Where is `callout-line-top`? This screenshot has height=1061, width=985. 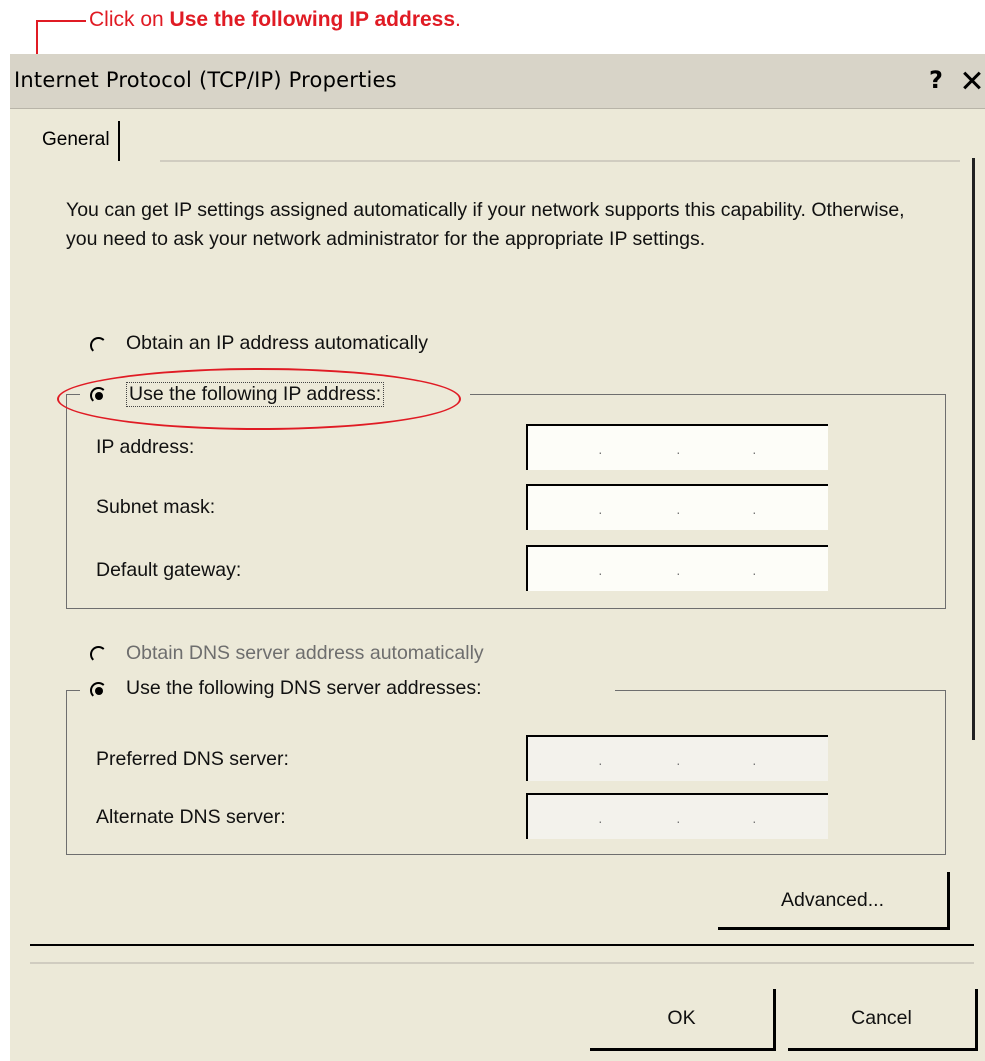 callout-line-top is located at coordinates (61, 21).